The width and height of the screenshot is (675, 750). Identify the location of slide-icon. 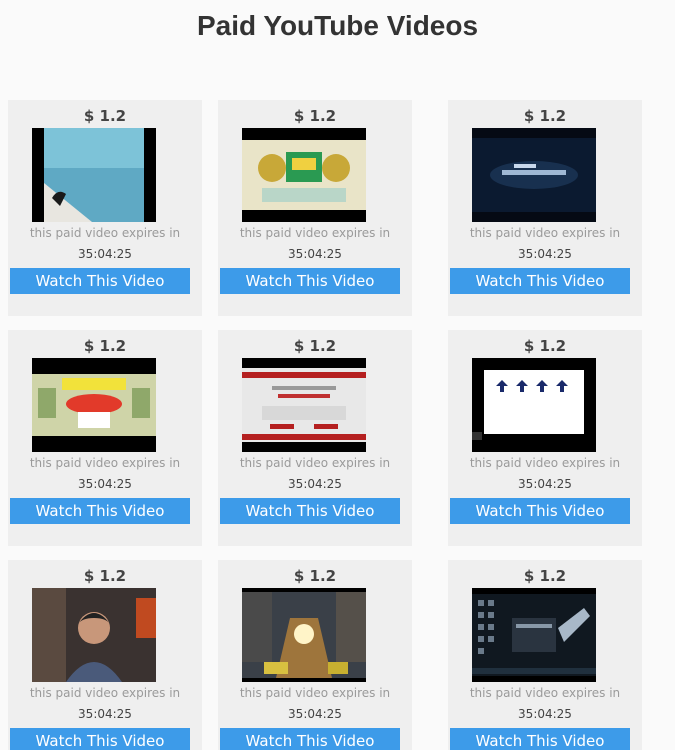
(534, 405).